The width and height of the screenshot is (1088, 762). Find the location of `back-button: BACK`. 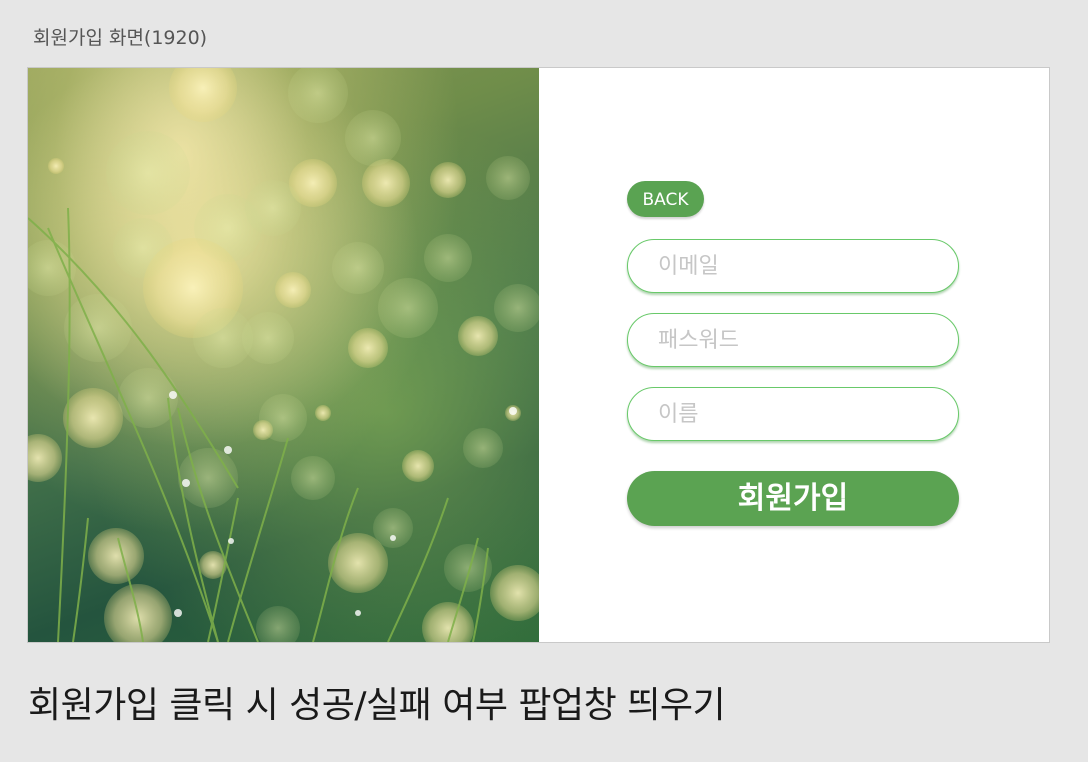

back-button: BACK is located at coordinates (665, 199).